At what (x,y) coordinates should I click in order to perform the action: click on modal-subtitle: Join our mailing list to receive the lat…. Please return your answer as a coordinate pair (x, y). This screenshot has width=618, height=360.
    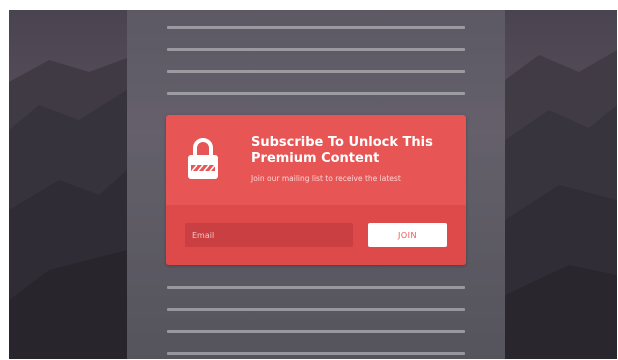
    Looking at the image, I should click on (326, 178).